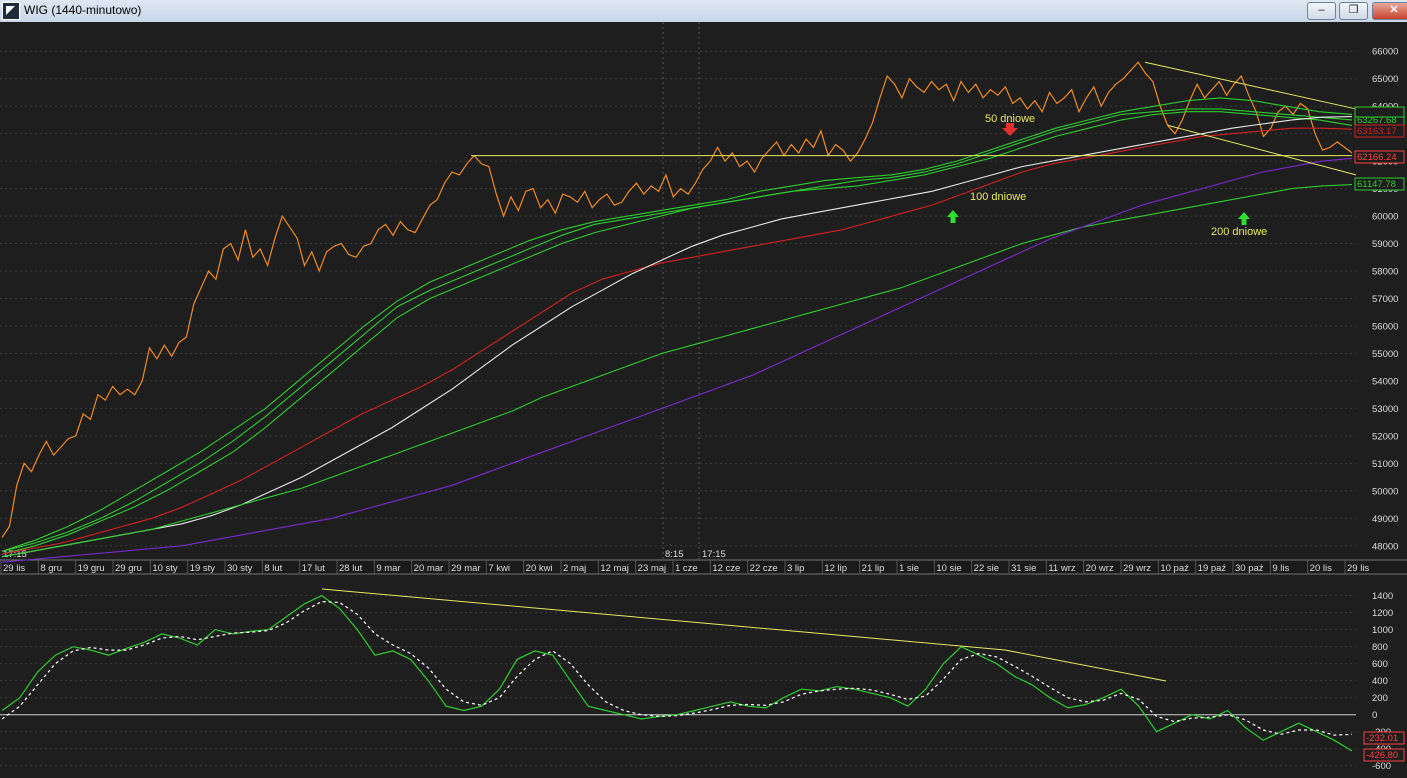 The image size is (1407, 778). Describe the element at coordinates (686, 568) in the screenshot. I see `x-tick-label: 1 cze` at that location.